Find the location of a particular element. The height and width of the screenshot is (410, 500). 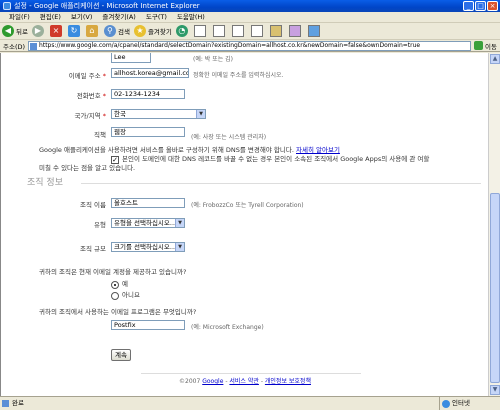

history-button: ◔ is located at coordinates (182, 31).